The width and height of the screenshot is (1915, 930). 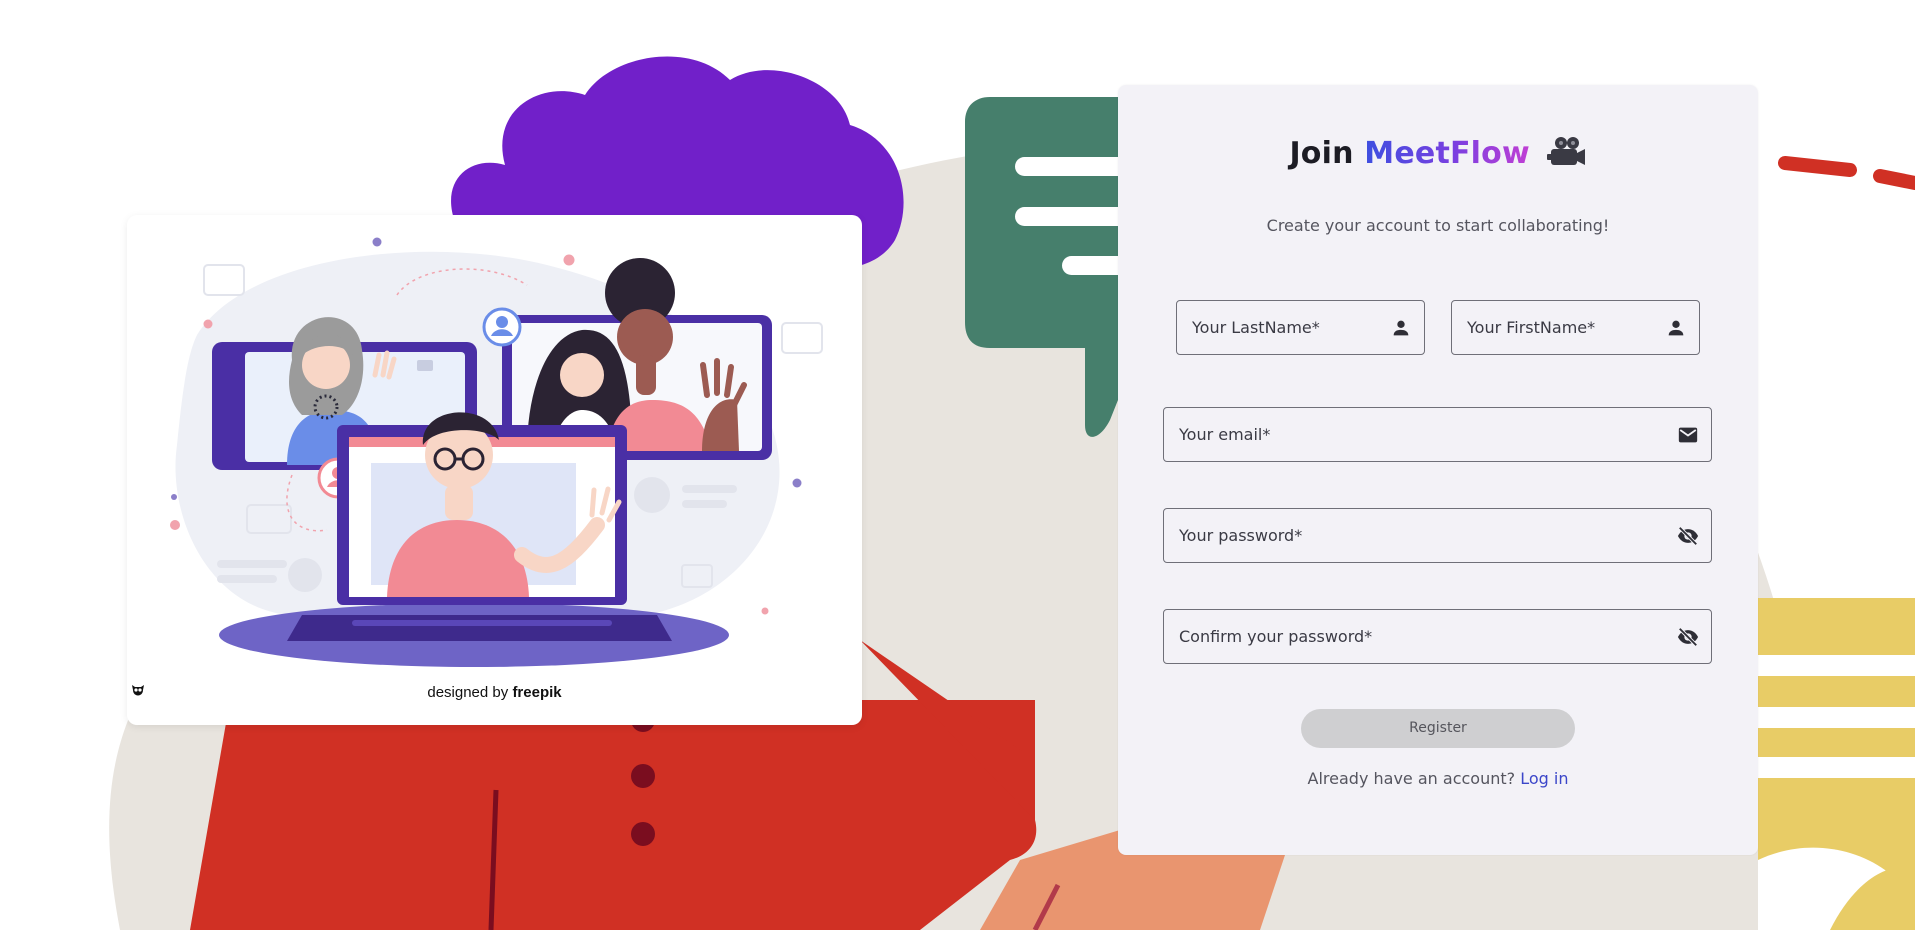 I want to click on email-field: Your email*, so click(x=1437, y=434).